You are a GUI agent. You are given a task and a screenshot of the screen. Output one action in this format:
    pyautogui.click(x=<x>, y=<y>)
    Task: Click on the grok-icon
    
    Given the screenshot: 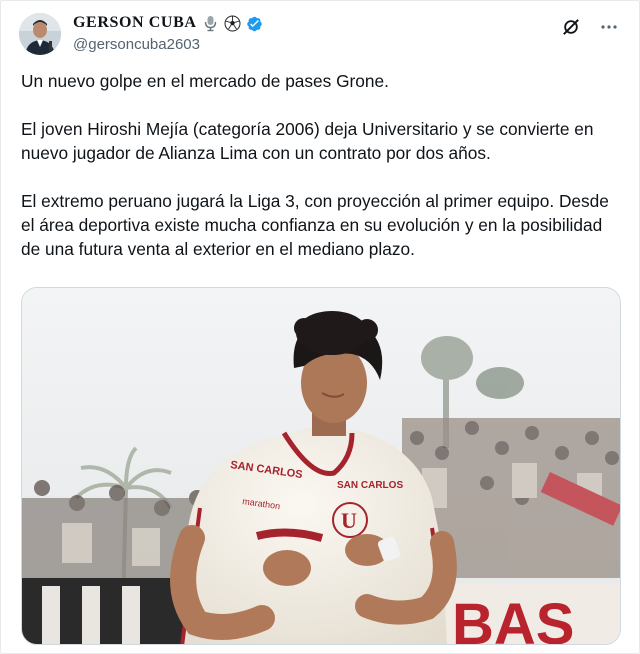 What is the action you would take?
    pyautogui.click(x=571, y=27)
    